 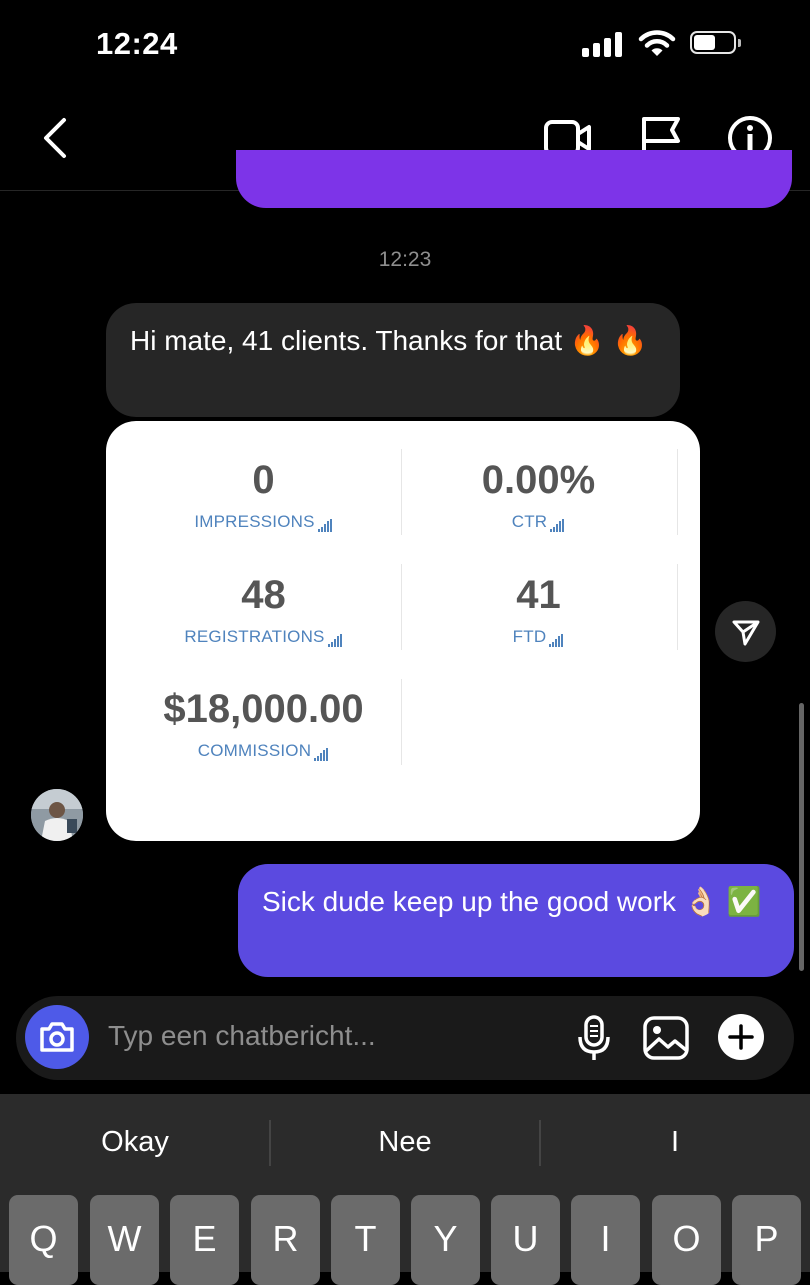 I want to click on cellular-signal-icon, so click(x=604, y=44).